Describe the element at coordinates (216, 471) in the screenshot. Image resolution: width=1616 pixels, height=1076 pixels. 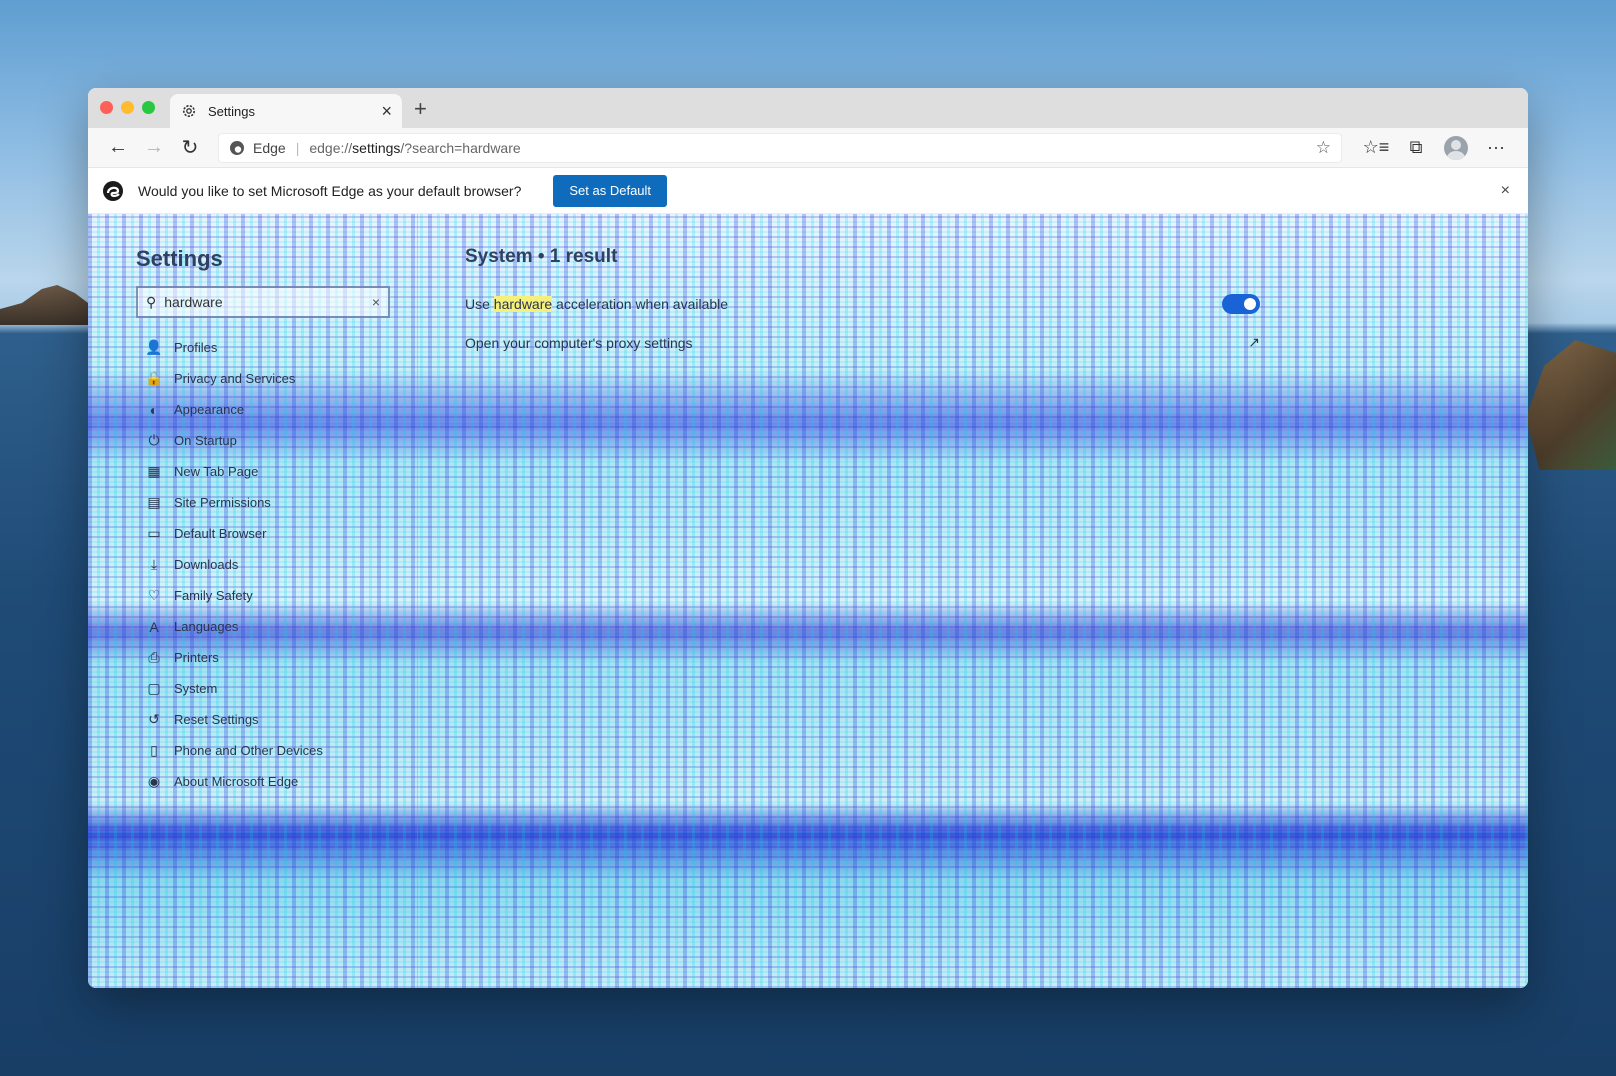
I see `sidebar-item-label: New Tab Page` at that location.